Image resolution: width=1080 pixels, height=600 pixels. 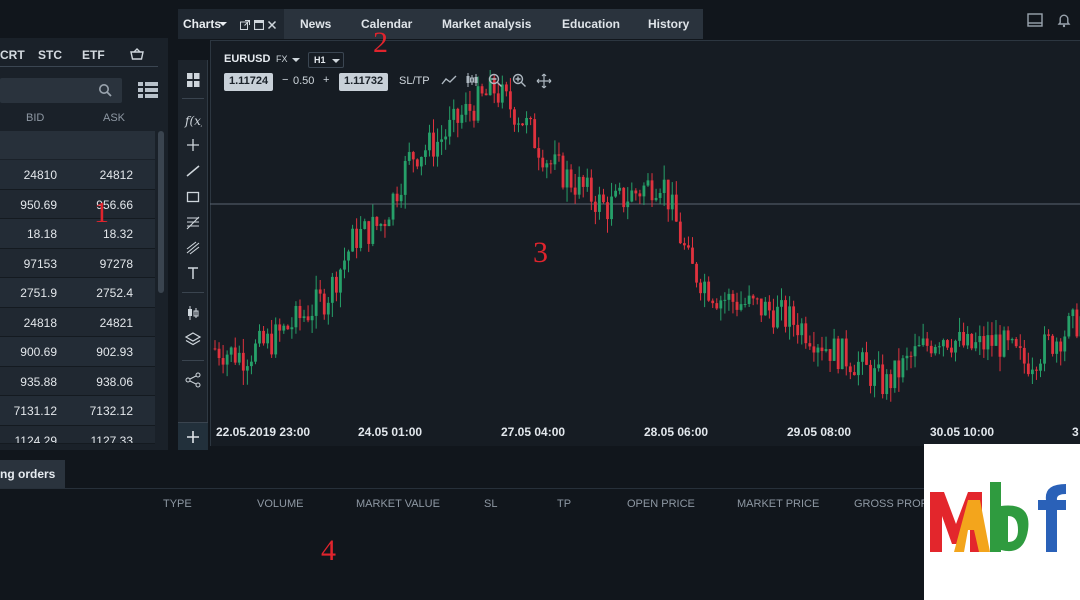 I want to click on watchlist-scrollbar, so click(x=161, y=212).